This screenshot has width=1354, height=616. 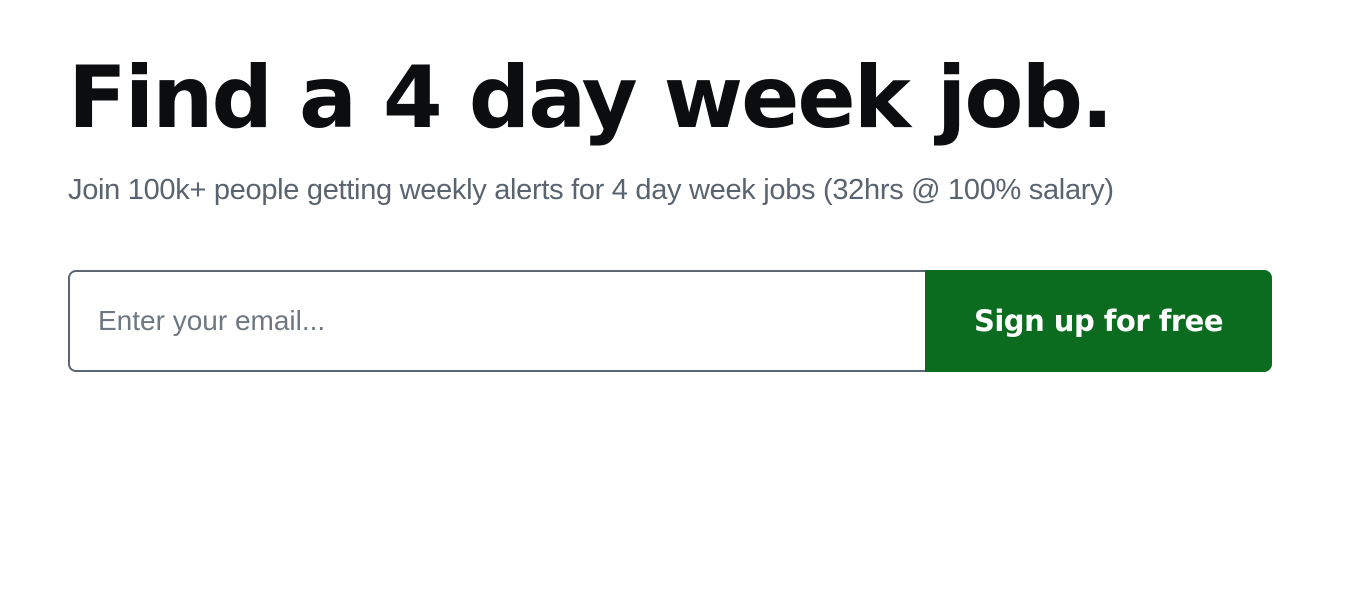 I want to click on sign-up-button: Sign up for free, so click(x=1098, y=321).